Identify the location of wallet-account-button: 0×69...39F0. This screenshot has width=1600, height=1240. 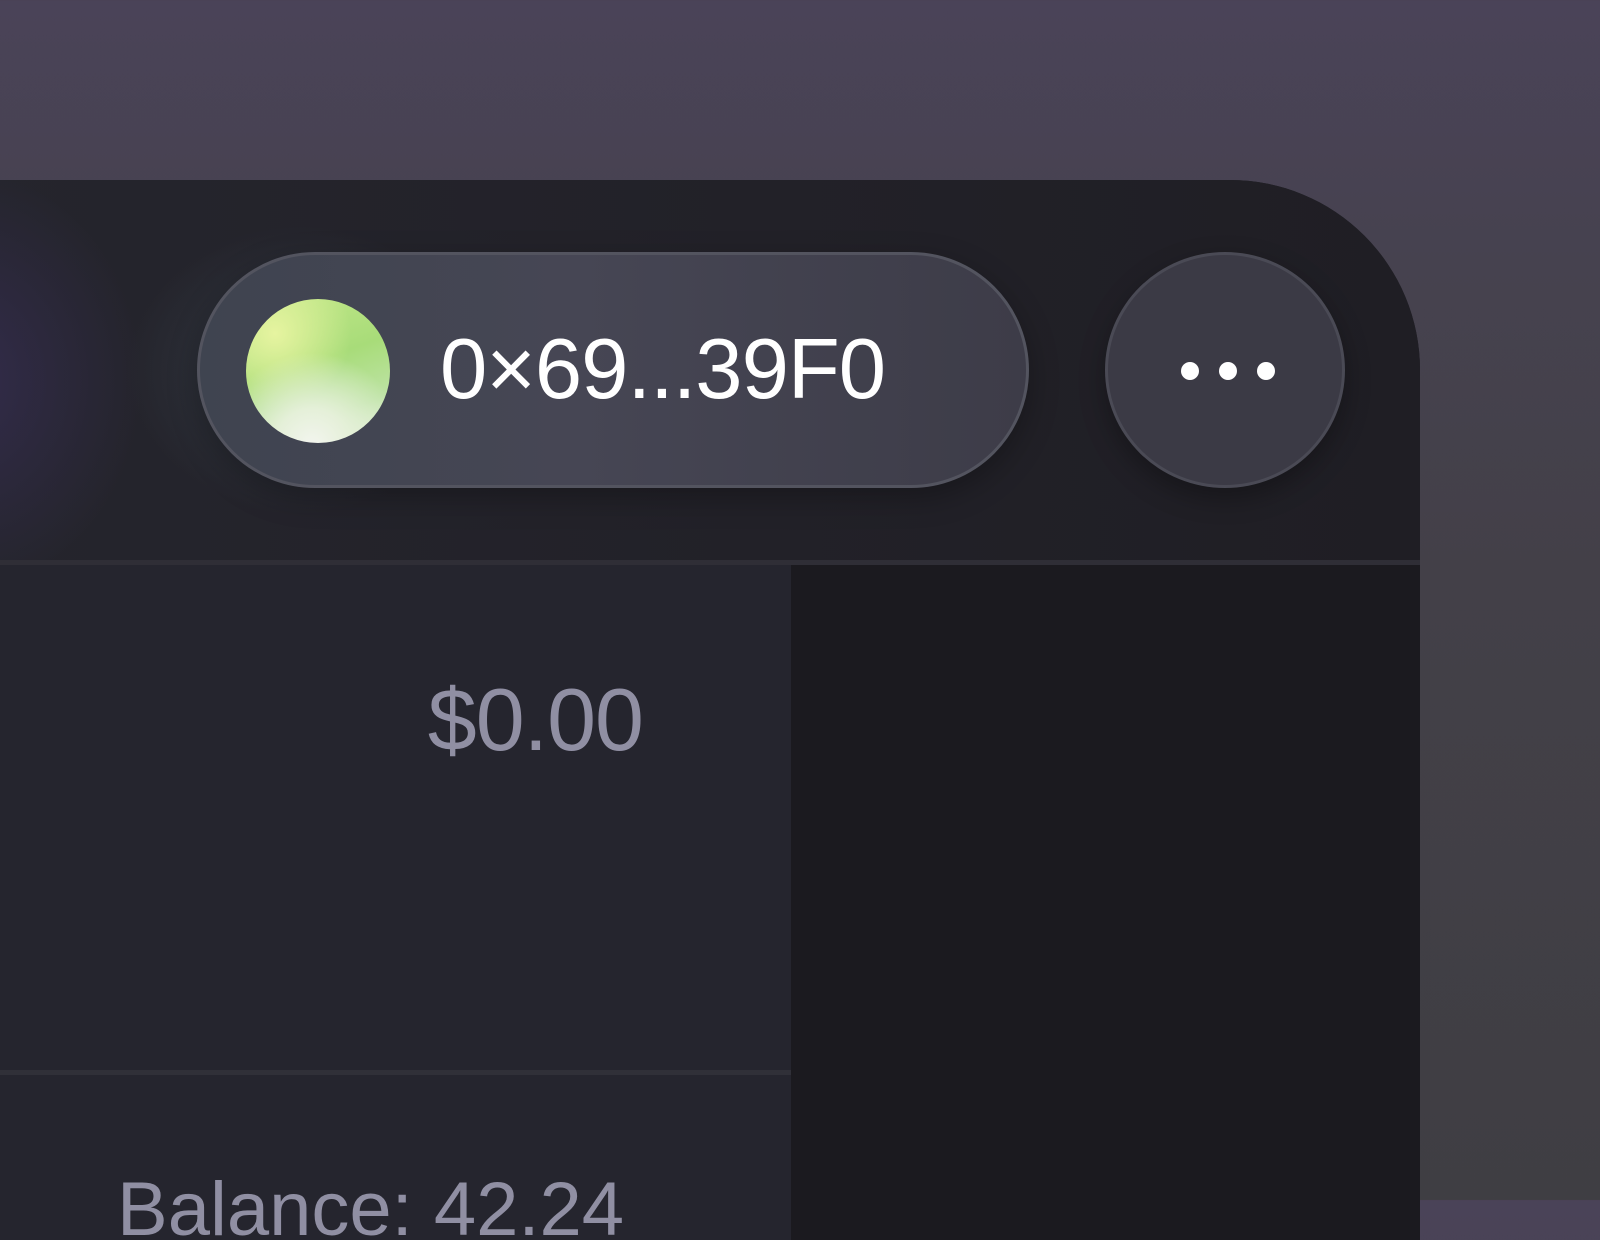
(613, 370).